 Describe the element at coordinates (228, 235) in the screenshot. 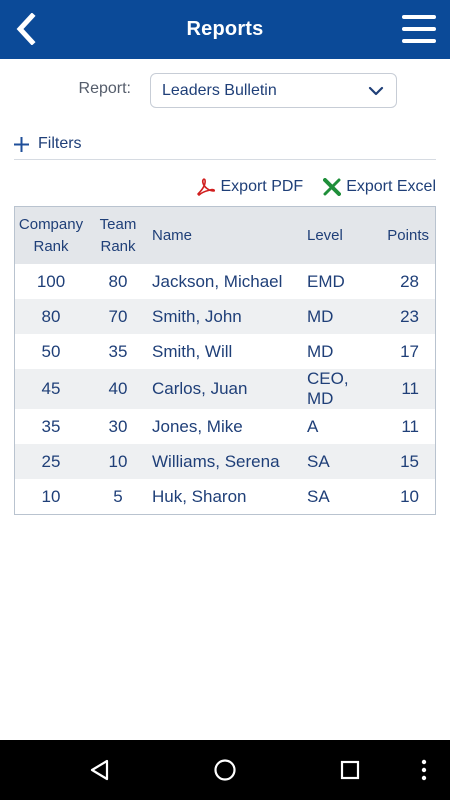

I see `header-name: Name` at that location.